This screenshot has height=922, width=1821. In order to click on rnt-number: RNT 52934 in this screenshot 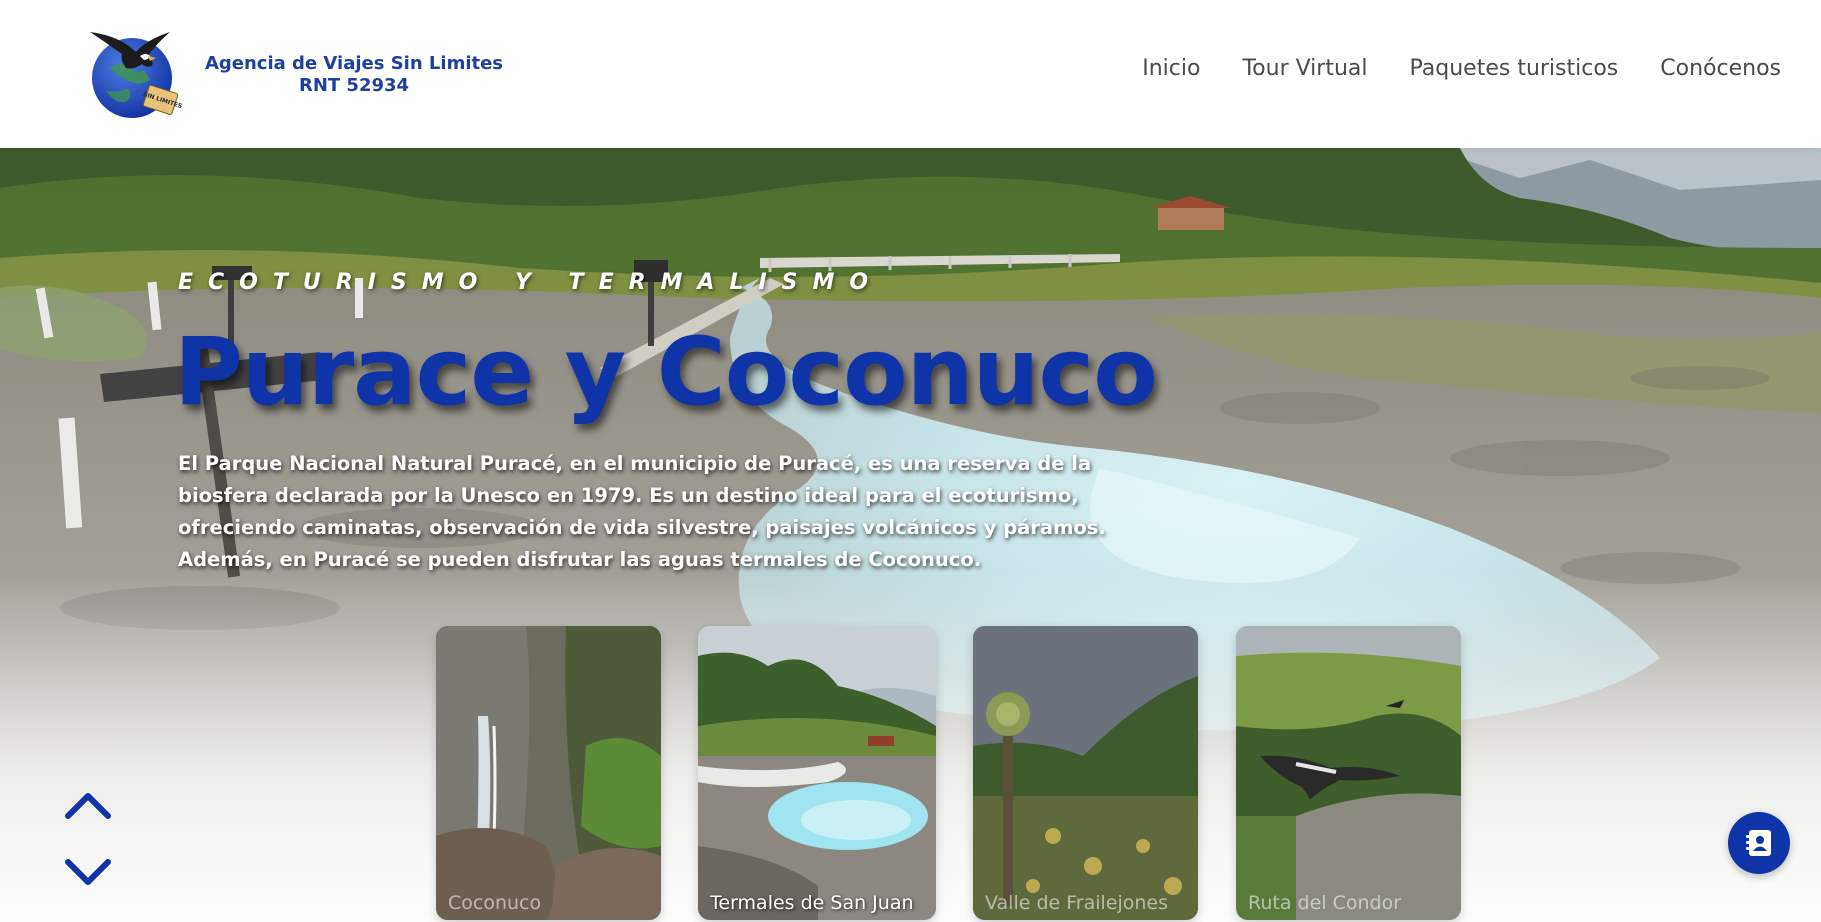, I will do `click(354, 85)`.